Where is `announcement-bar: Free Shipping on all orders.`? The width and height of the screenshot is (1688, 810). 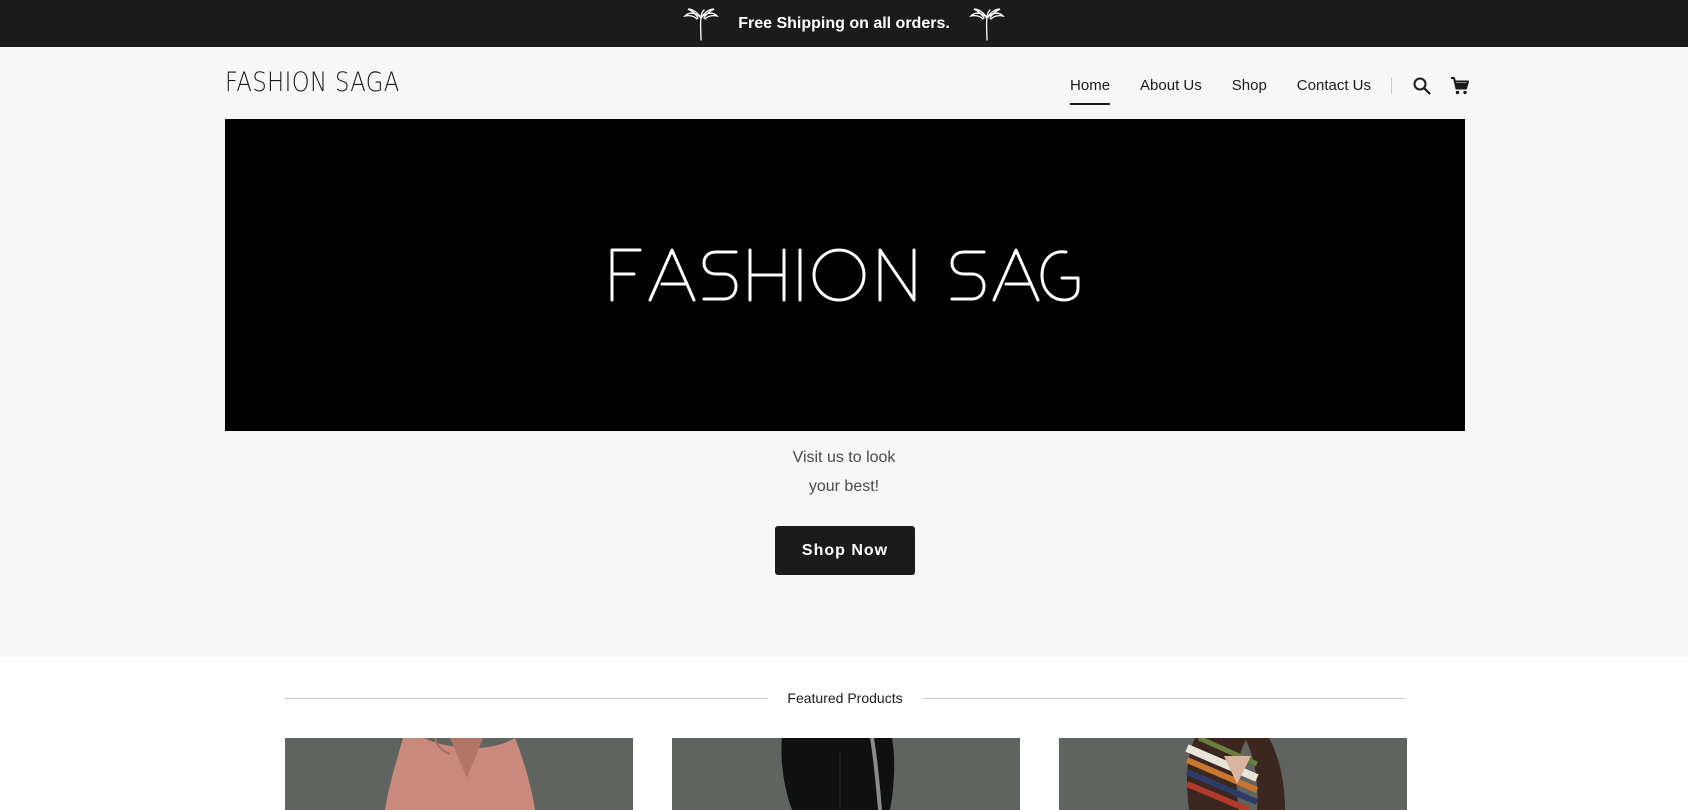
announcement-bar: Free Shipping on all orders. is located at coordinates (844, 23).